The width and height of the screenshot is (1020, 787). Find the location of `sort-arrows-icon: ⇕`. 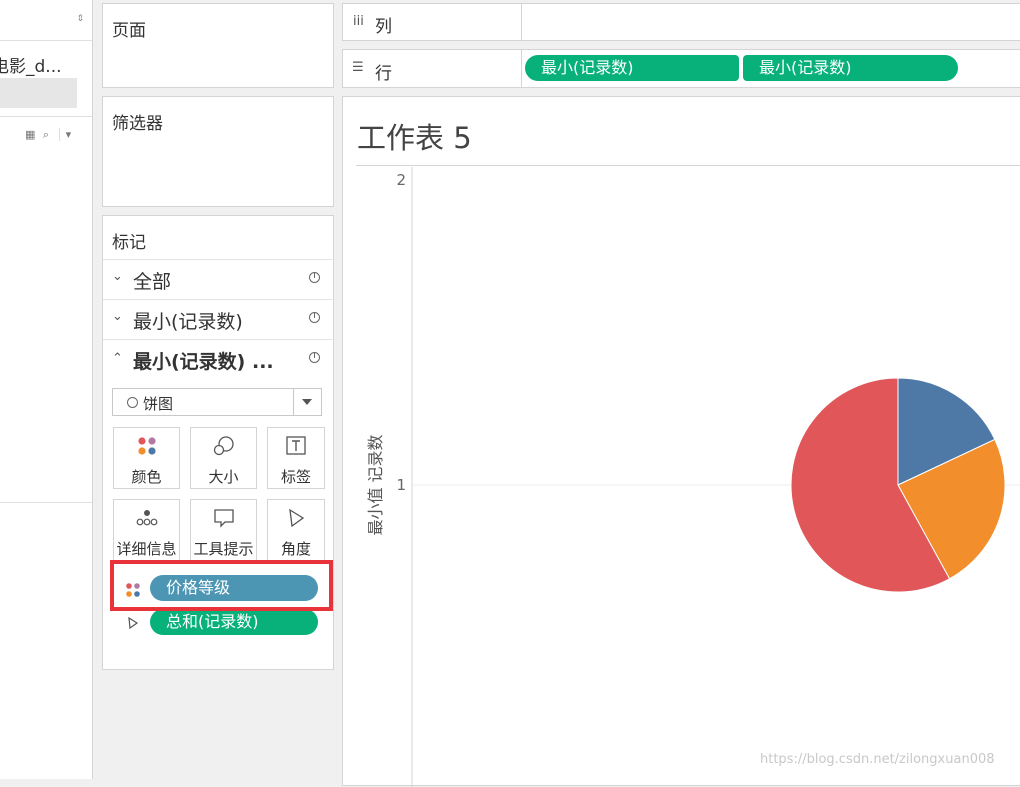

sort-arrows-icon: ⇕ is located at coordinates (80, 19).